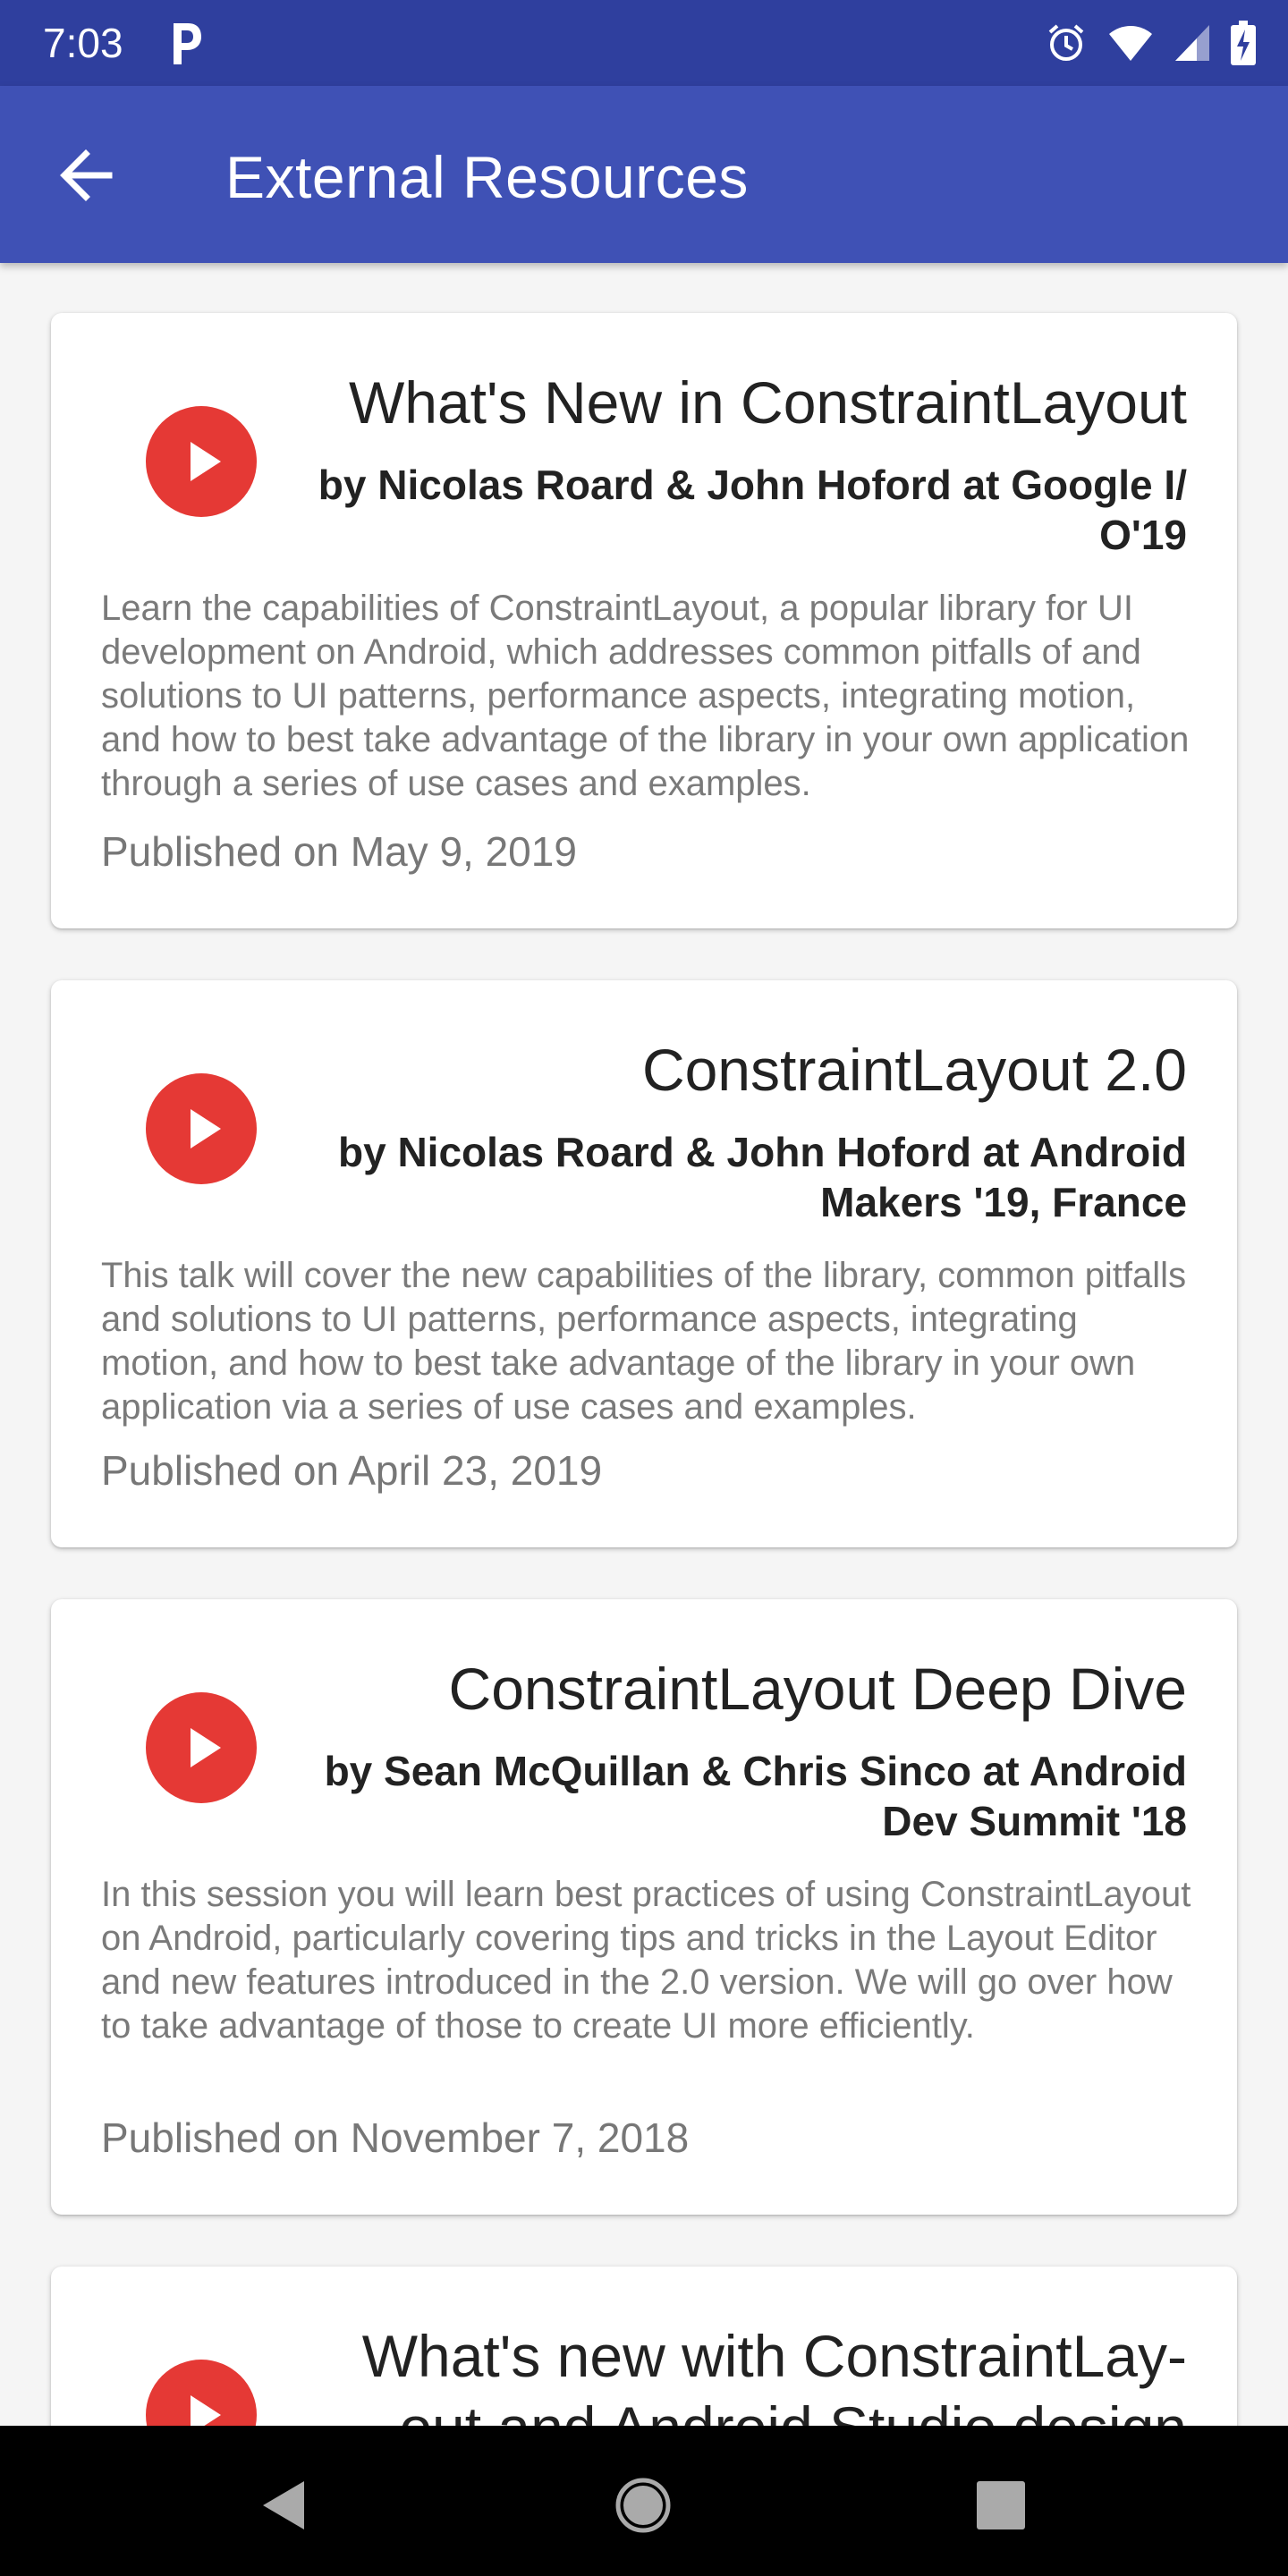 This screenshot has width=1288, height=2576. I want to click on publish-date: Published on May 9, 2019, so click(339, 851).